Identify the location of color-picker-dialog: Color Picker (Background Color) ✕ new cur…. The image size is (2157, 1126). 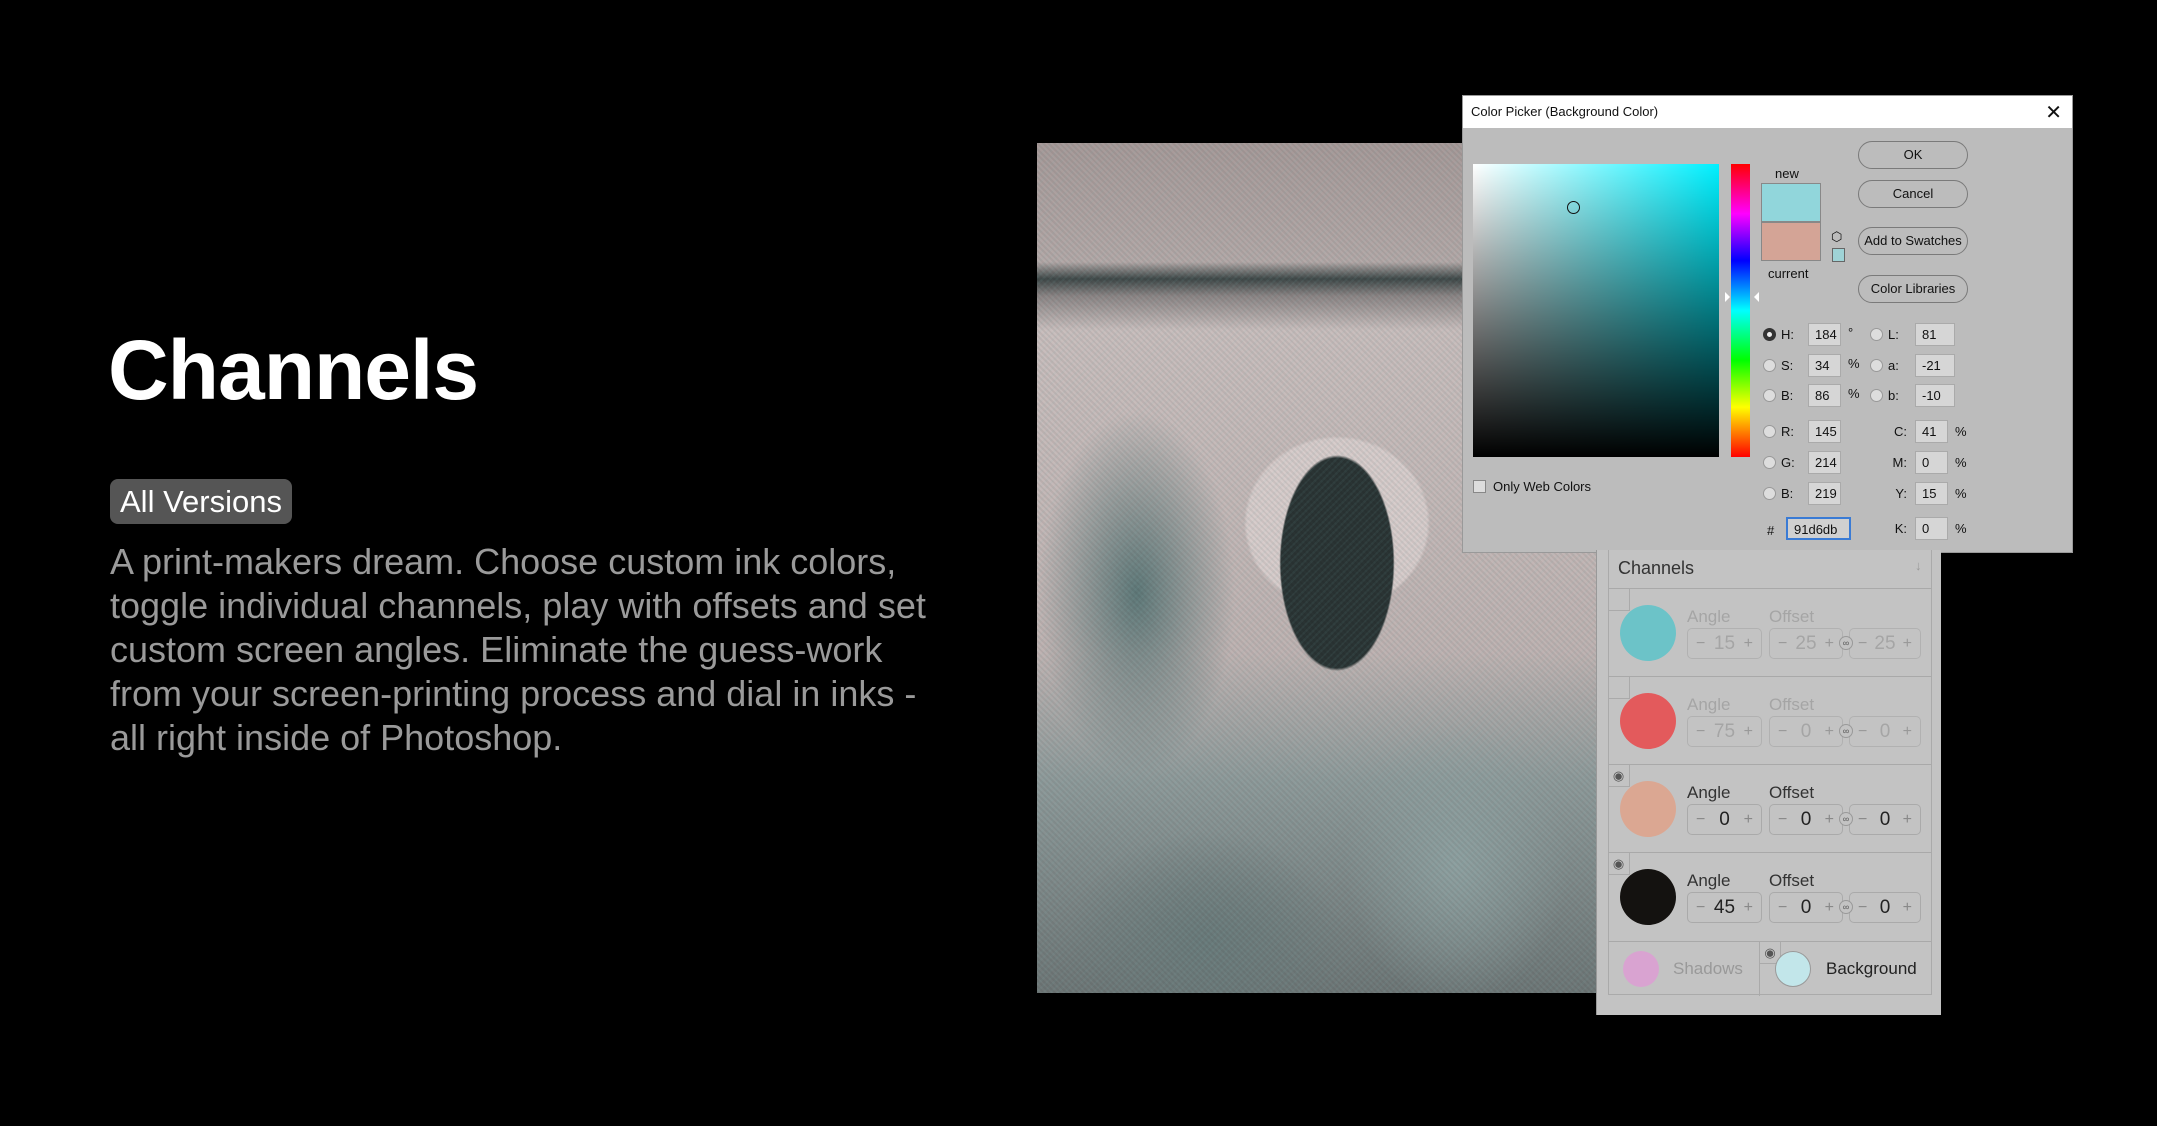
(1767, 324).